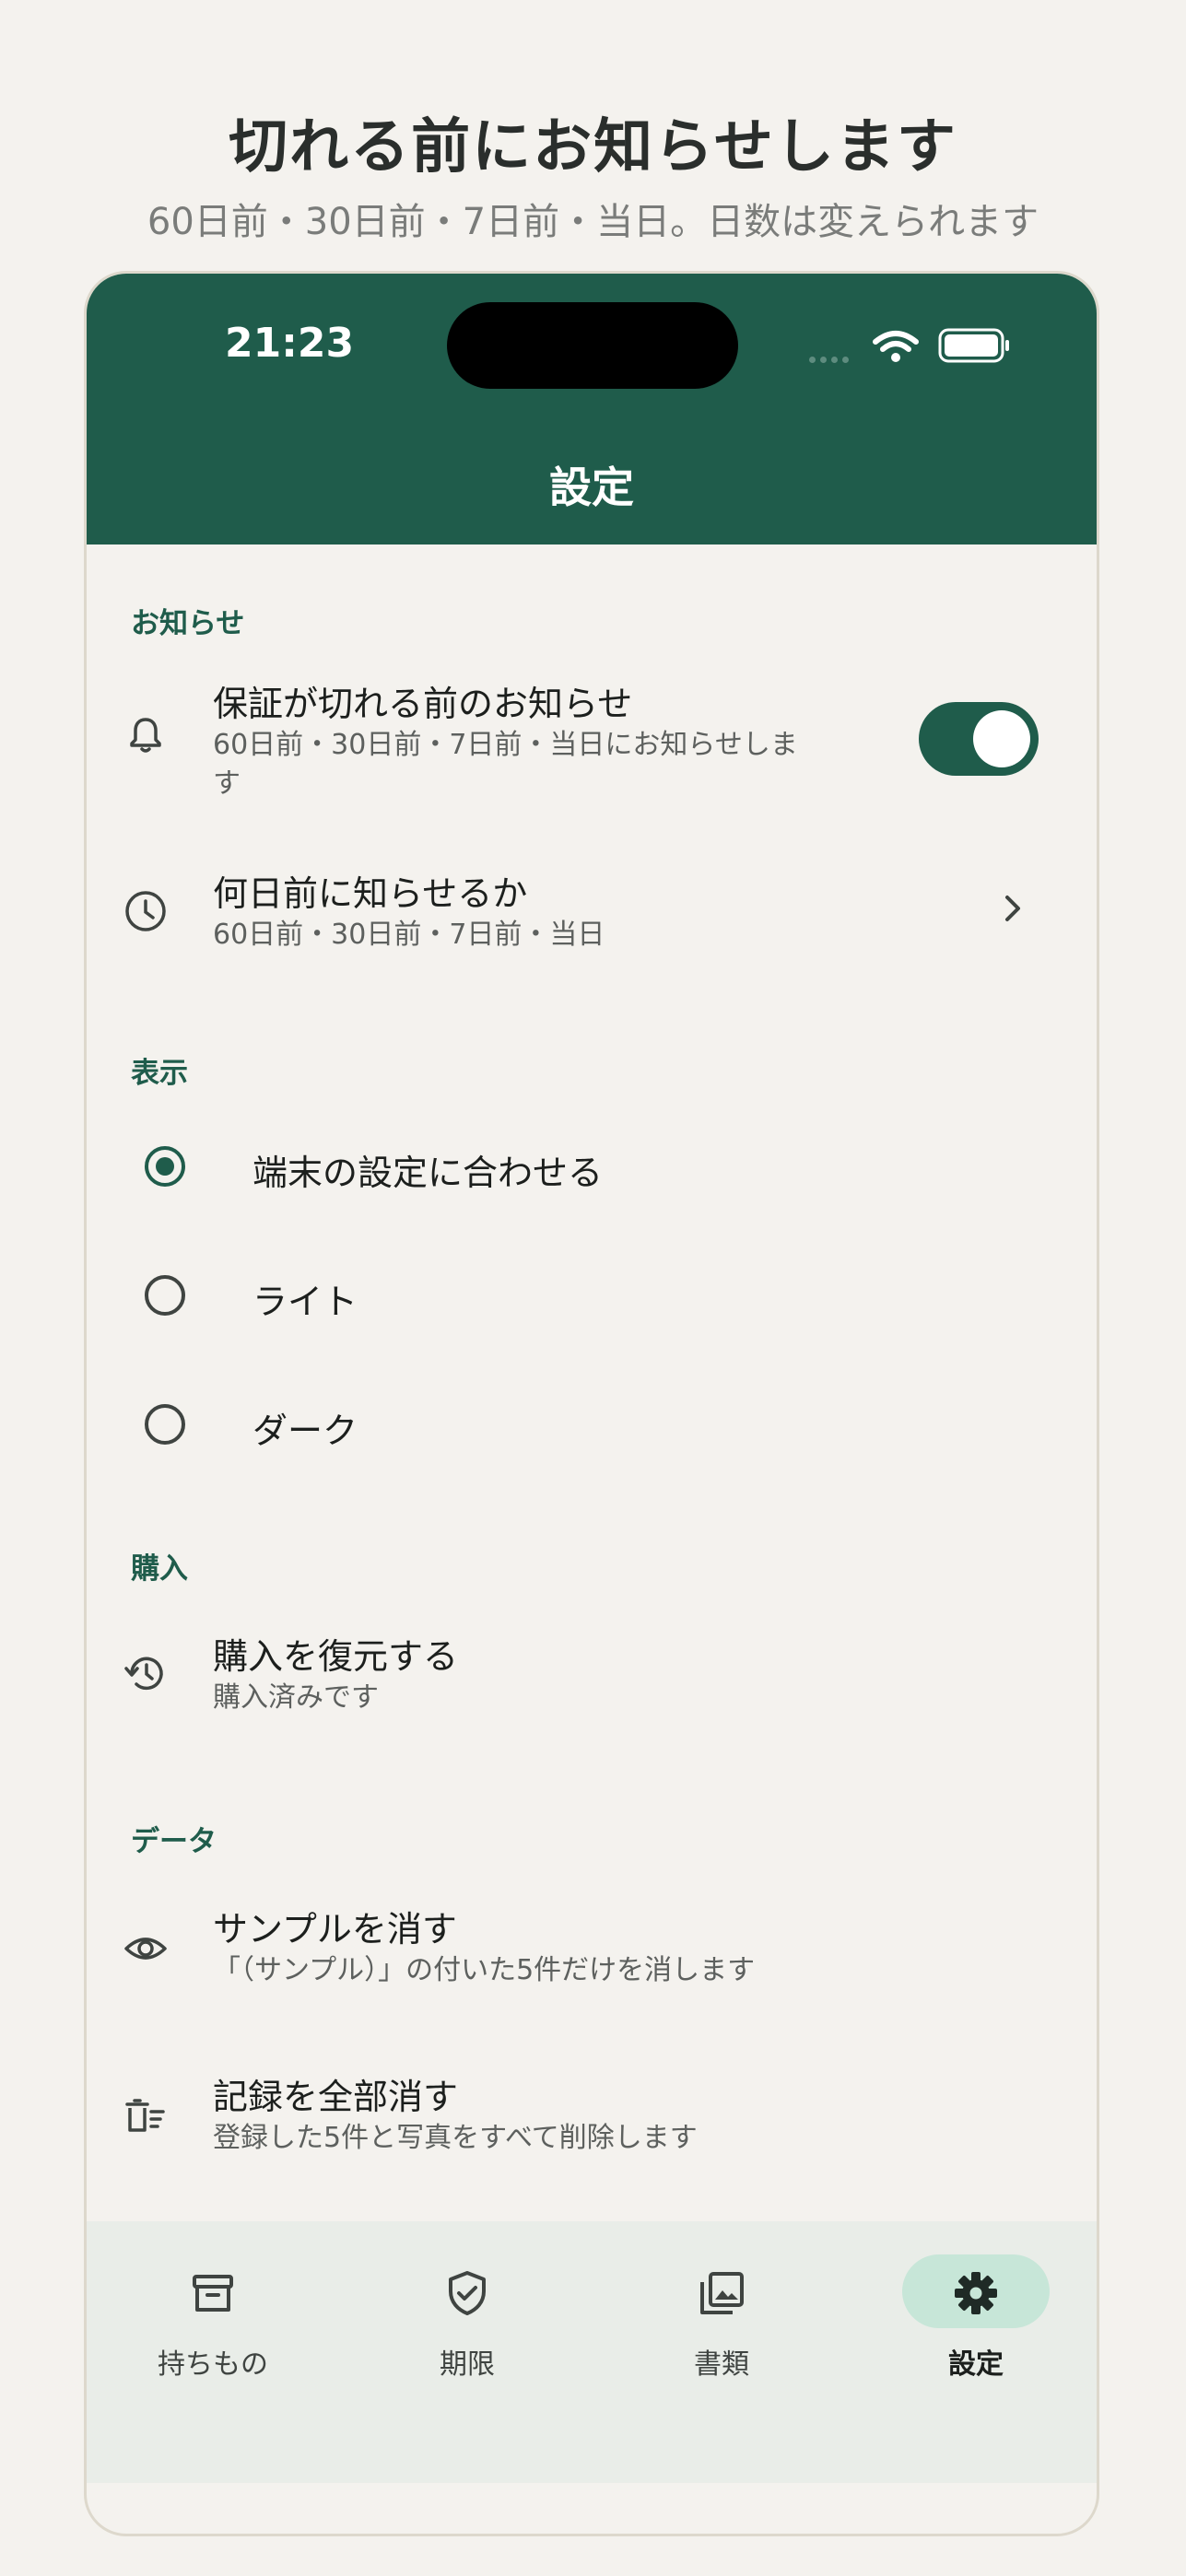  What do you see at coordinates (721, 2364) in the screenshot?
I see `nav-label: 書類` at bounding box center [721, 2364].